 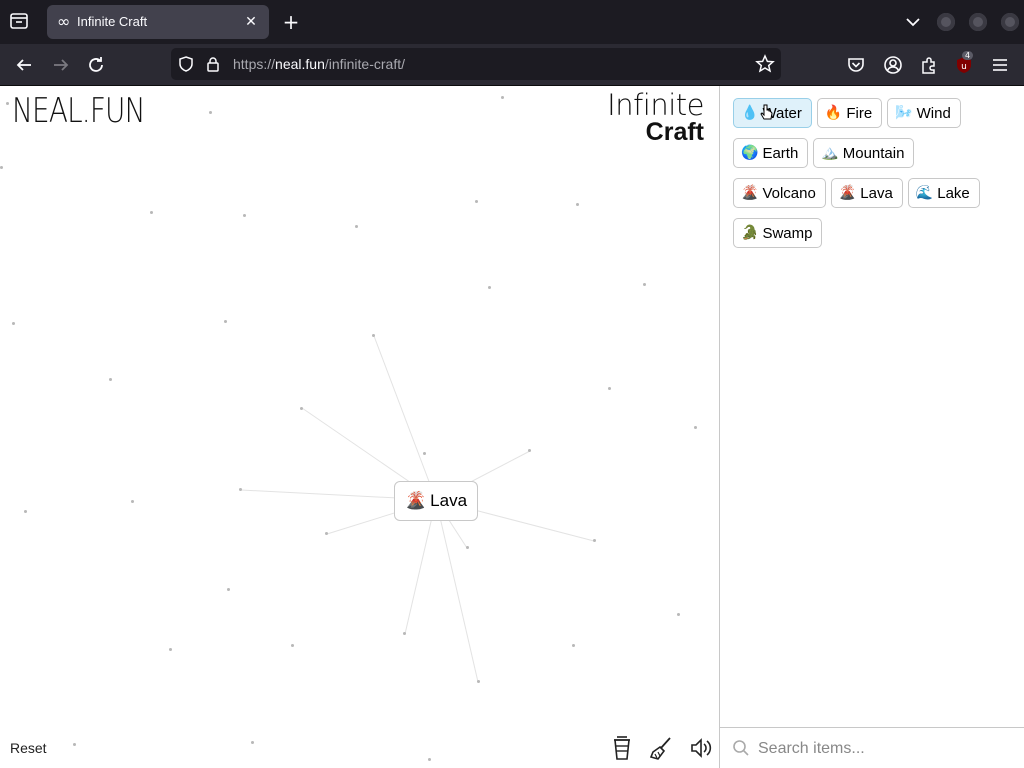 I want to click on item-wind: 🌬️ Wind, so click(x=924, y=113).